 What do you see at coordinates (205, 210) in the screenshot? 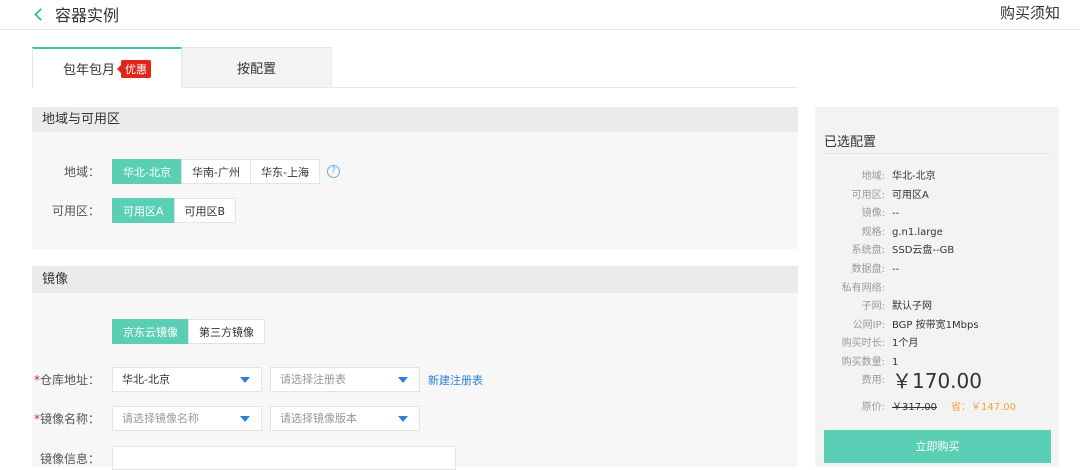
I see `zone-option-b: 可用区B` at bounding box center [205, 210].